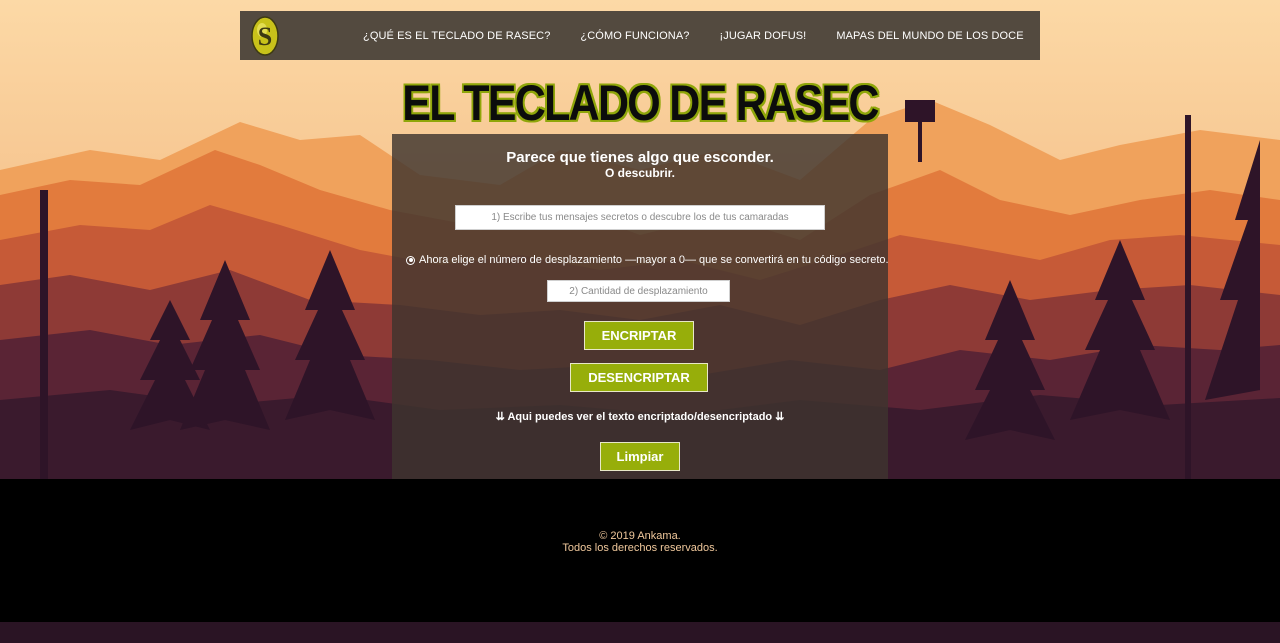 This screenshot has height=643, width=1280. What do you see at coordinates (634, 36) in the screenshot?
I see `nav-link-como-funciona: ¿CÓMO FUNCIONA?` at bounding box center [634, 36].